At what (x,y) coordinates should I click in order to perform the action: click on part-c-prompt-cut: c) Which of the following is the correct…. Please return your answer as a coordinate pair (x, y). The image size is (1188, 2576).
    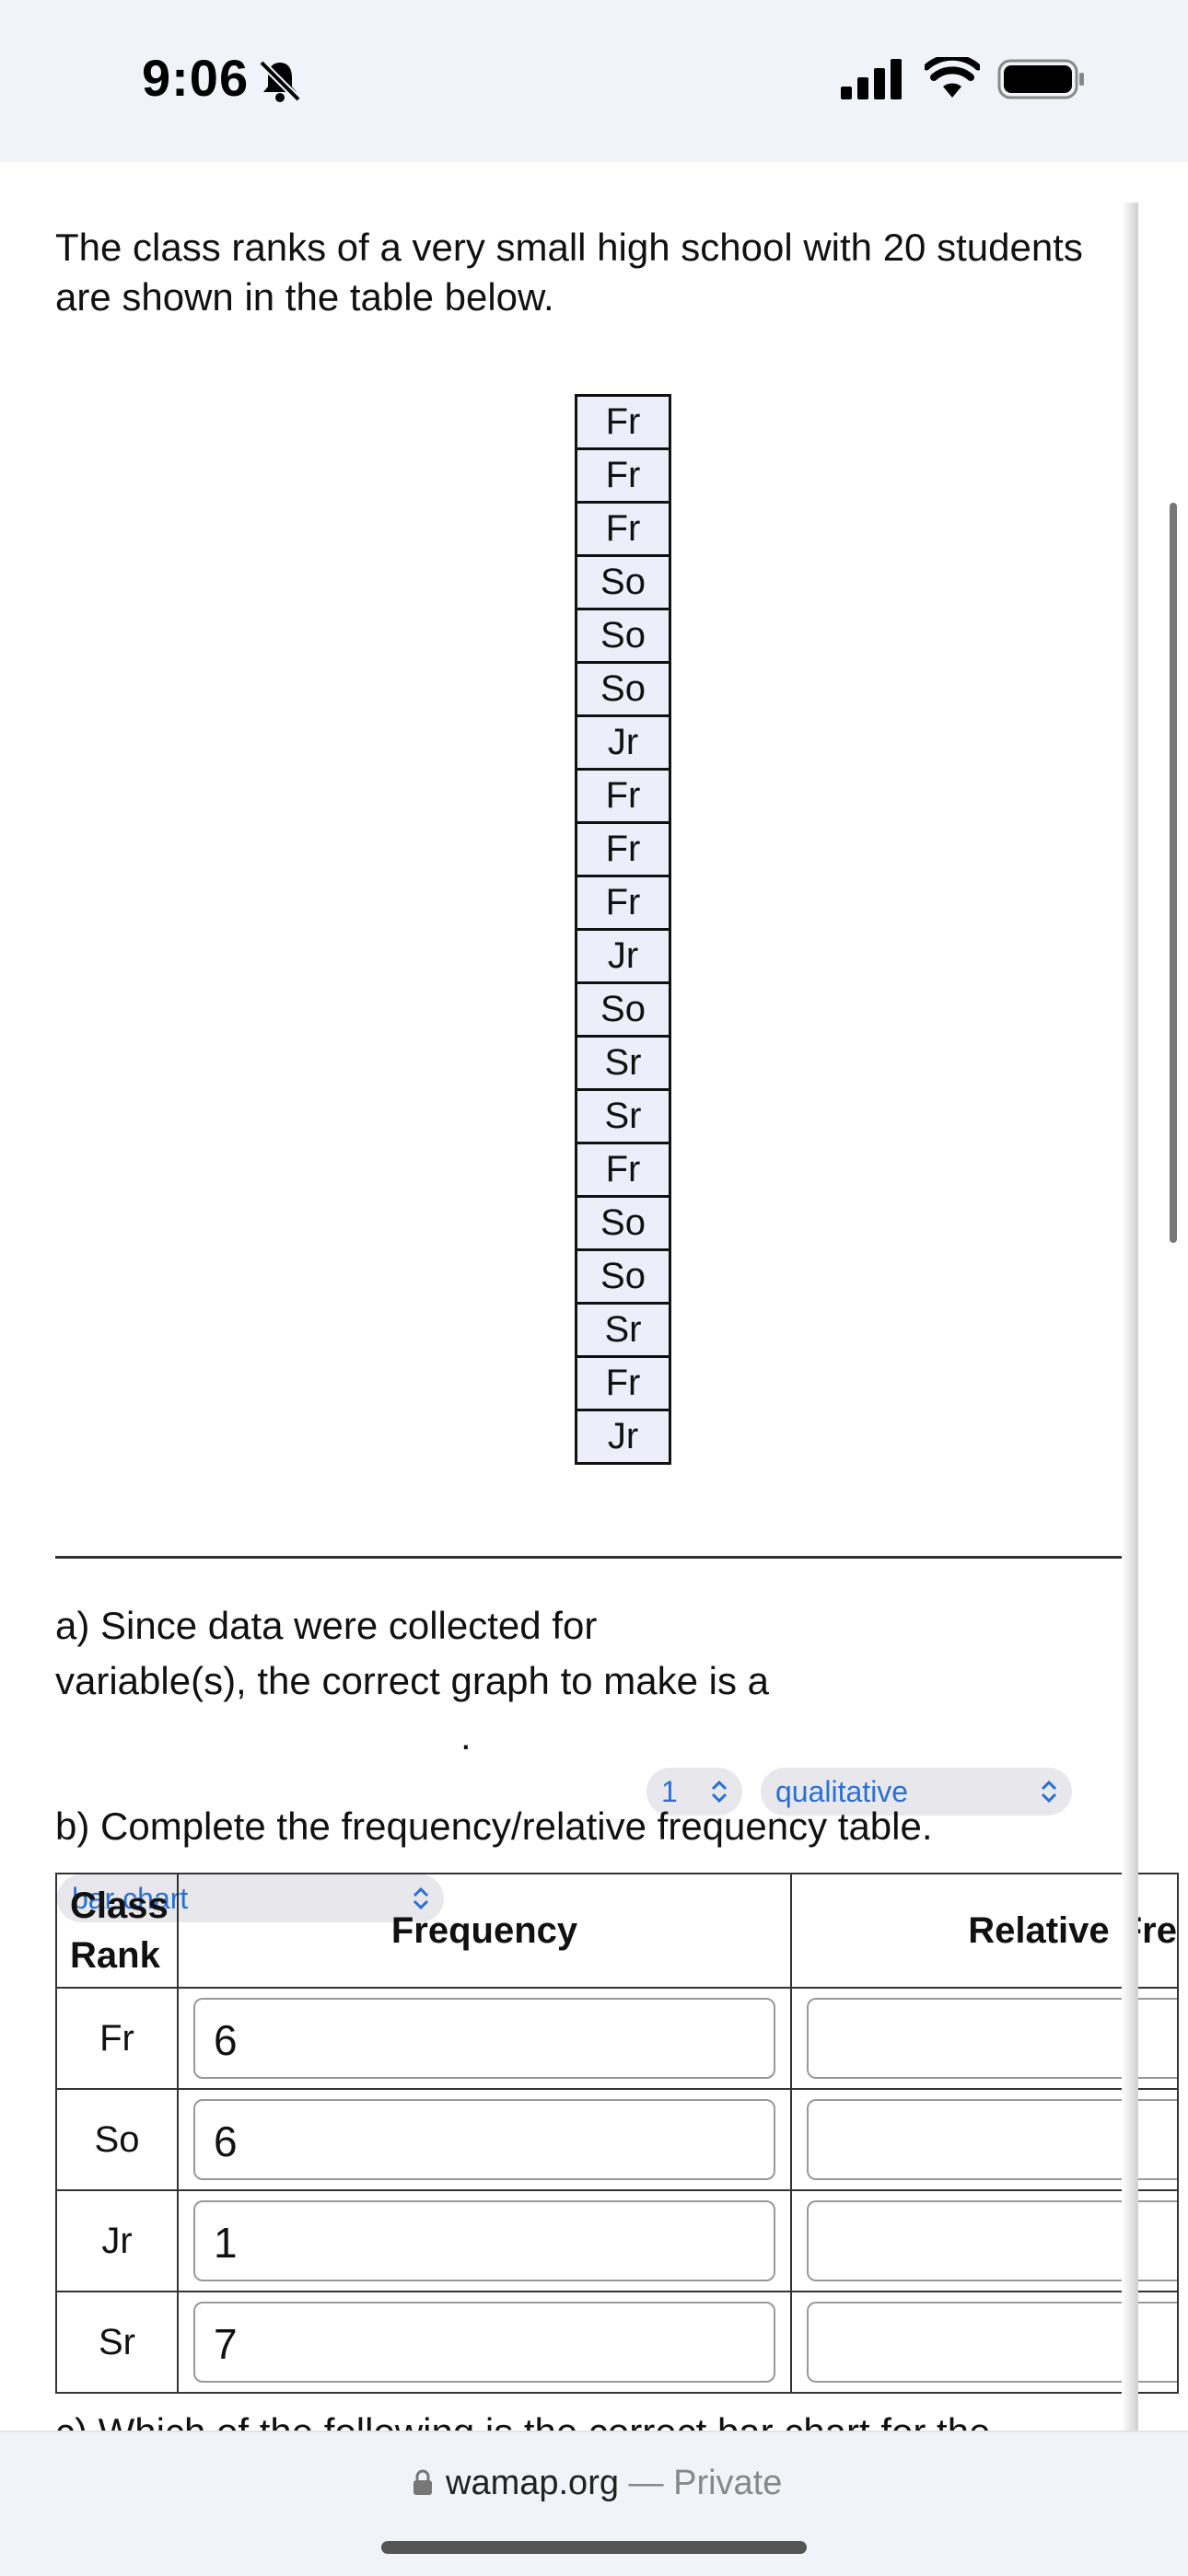
    Looking at the image, I should click on (522, 2420).